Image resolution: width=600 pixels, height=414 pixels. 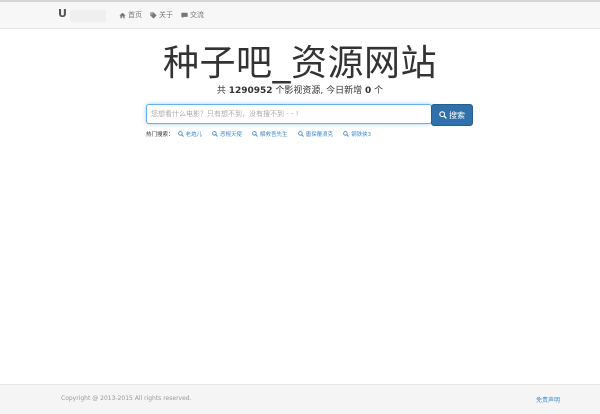 I want to click on search-icon, so click(x=443, y=115).